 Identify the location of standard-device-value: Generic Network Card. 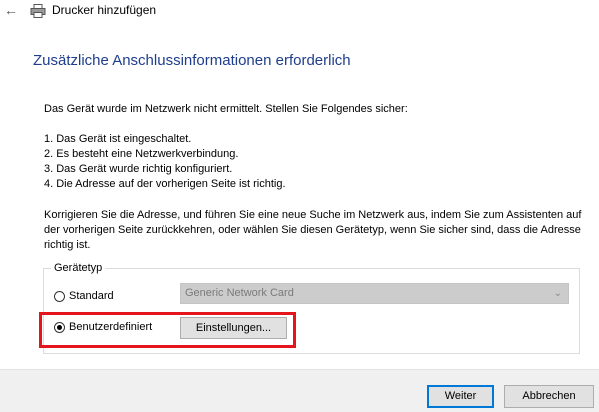
(239, 293).